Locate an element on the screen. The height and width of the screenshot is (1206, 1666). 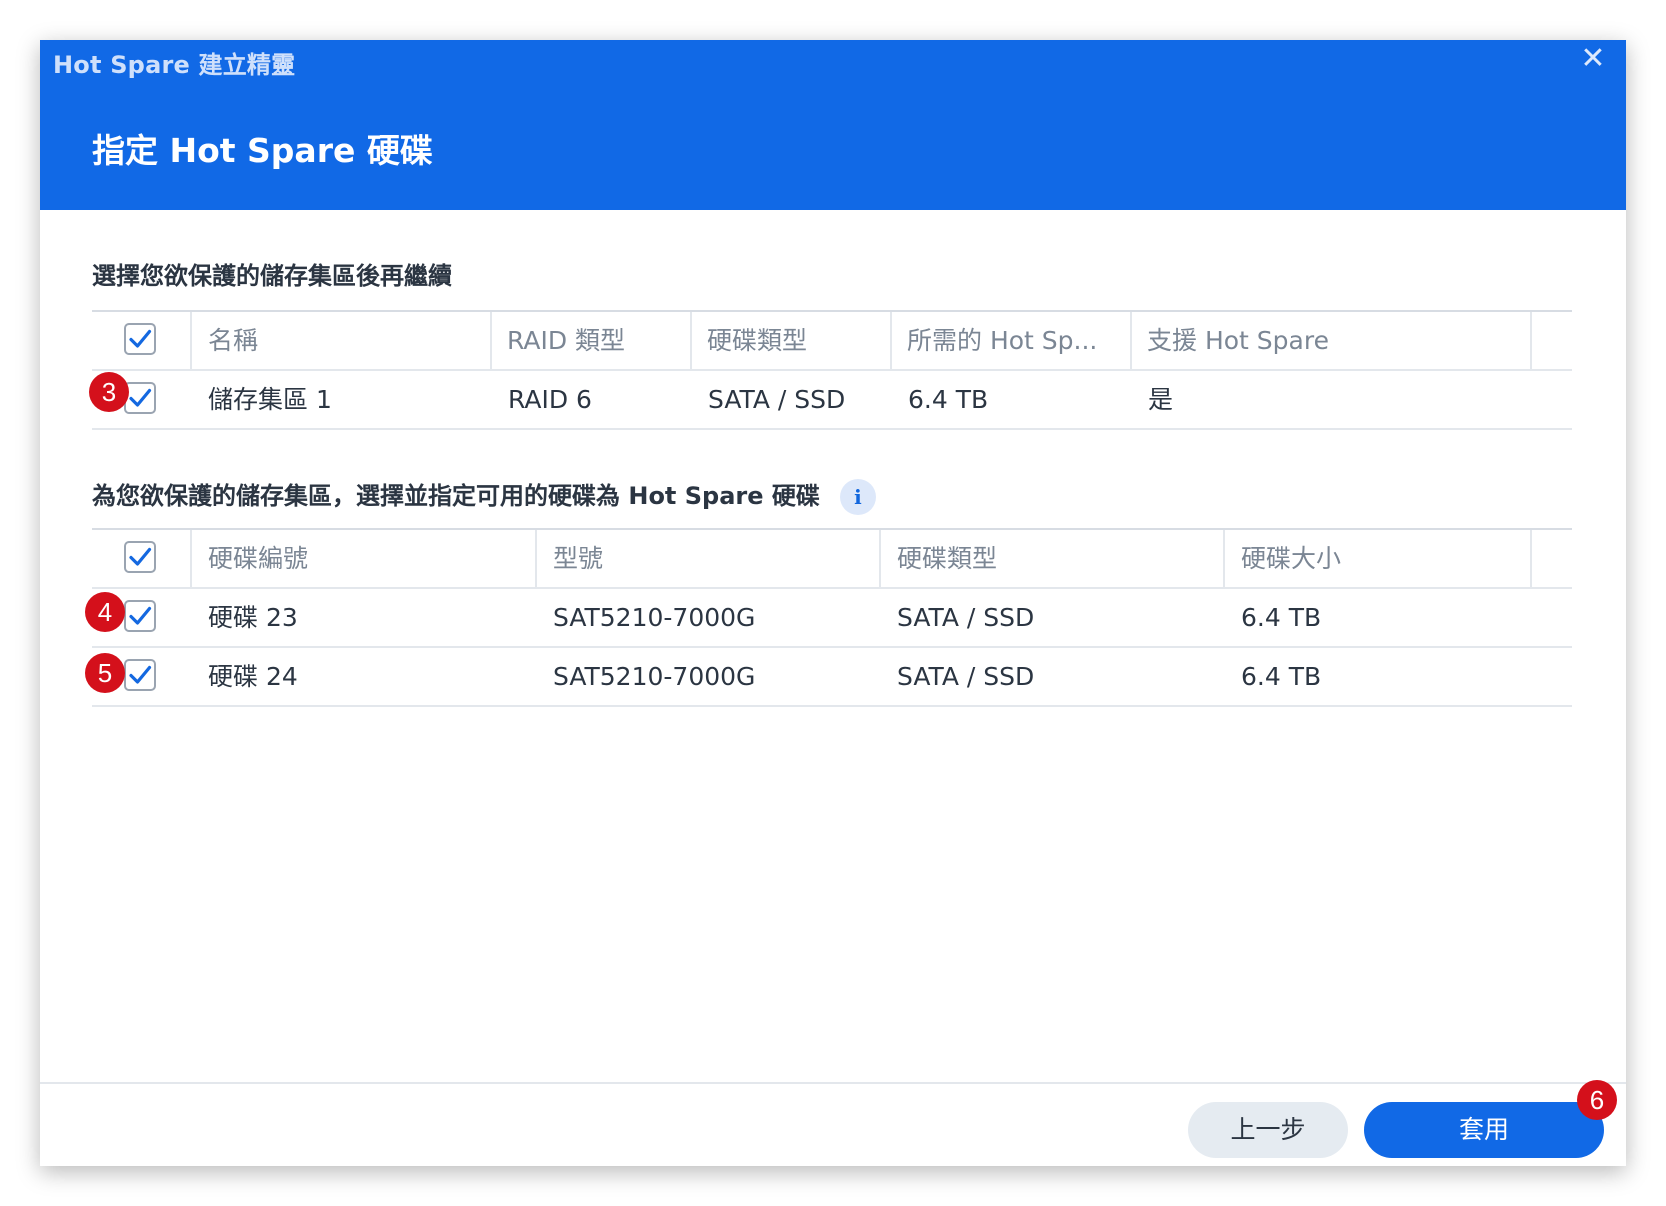
footer-divider is located at coordinates (833, 1083).